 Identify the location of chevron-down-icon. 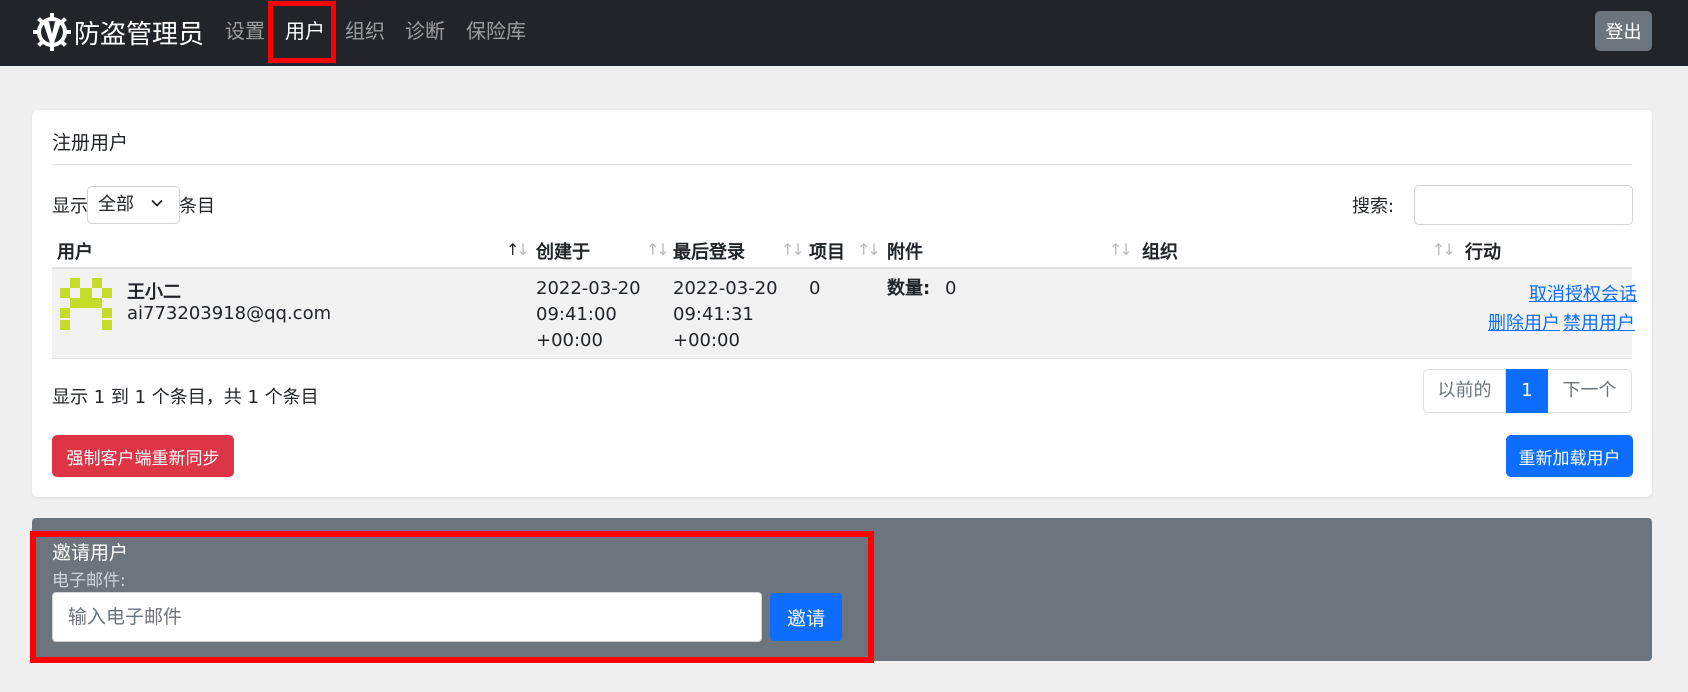
(157, 203).